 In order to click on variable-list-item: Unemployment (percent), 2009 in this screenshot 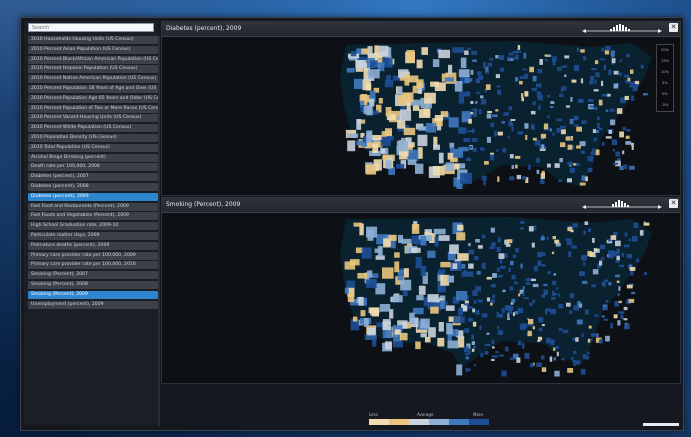, I will do `click(93, 304)`.